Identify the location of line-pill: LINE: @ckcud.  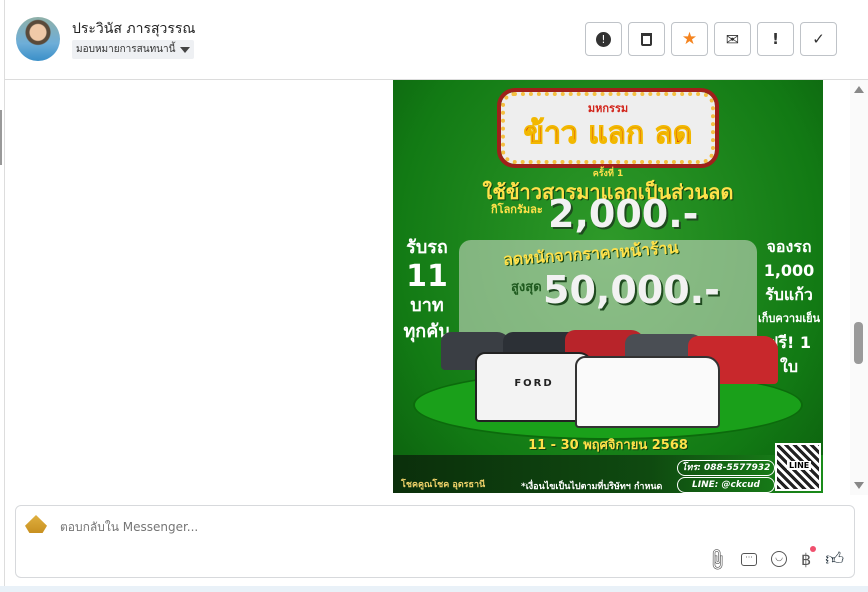
(726, 485).